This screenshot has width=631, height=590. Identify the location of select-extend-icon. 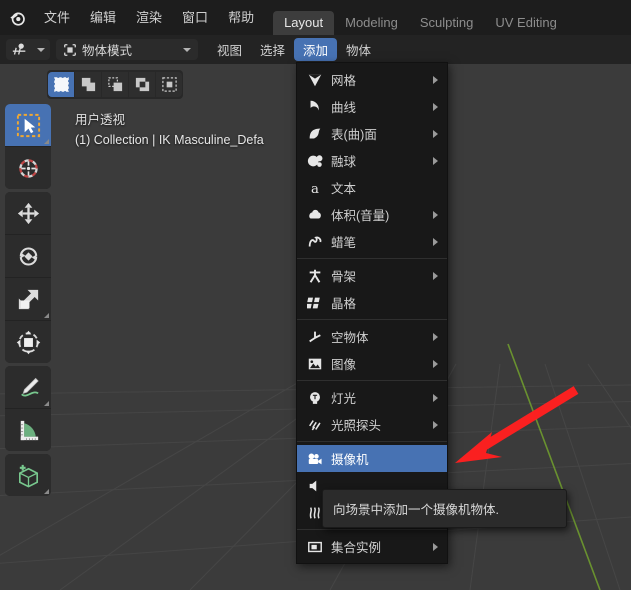
(88, 84).